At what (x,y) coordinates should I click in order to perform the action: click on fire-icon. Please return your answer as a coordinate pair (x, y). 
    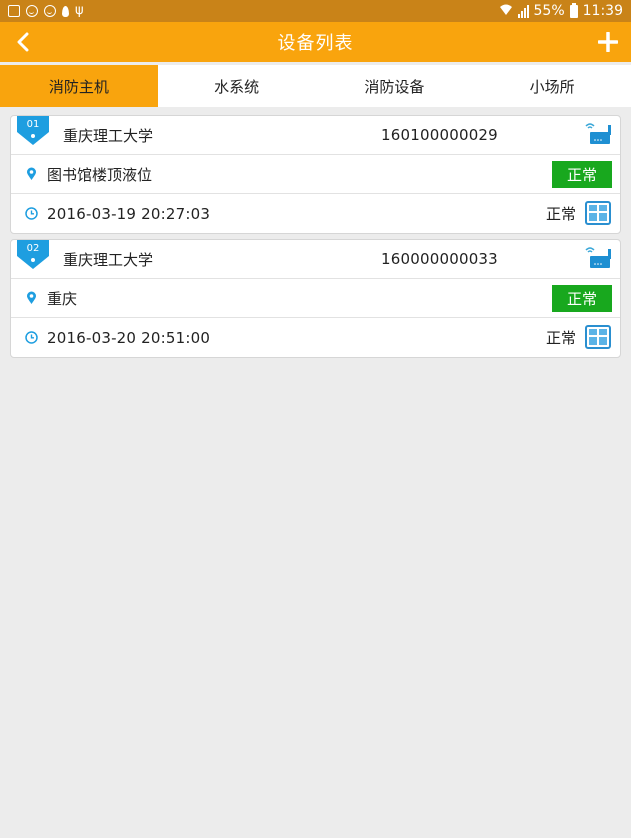
    Looking at the image, I should click on (65, 11).